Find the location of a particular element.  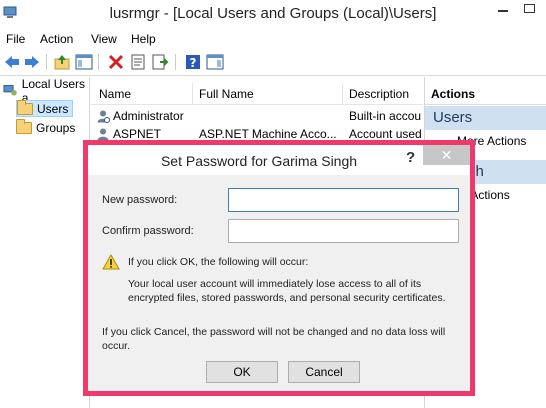

maximize-button is located at coordinates (529, 10).